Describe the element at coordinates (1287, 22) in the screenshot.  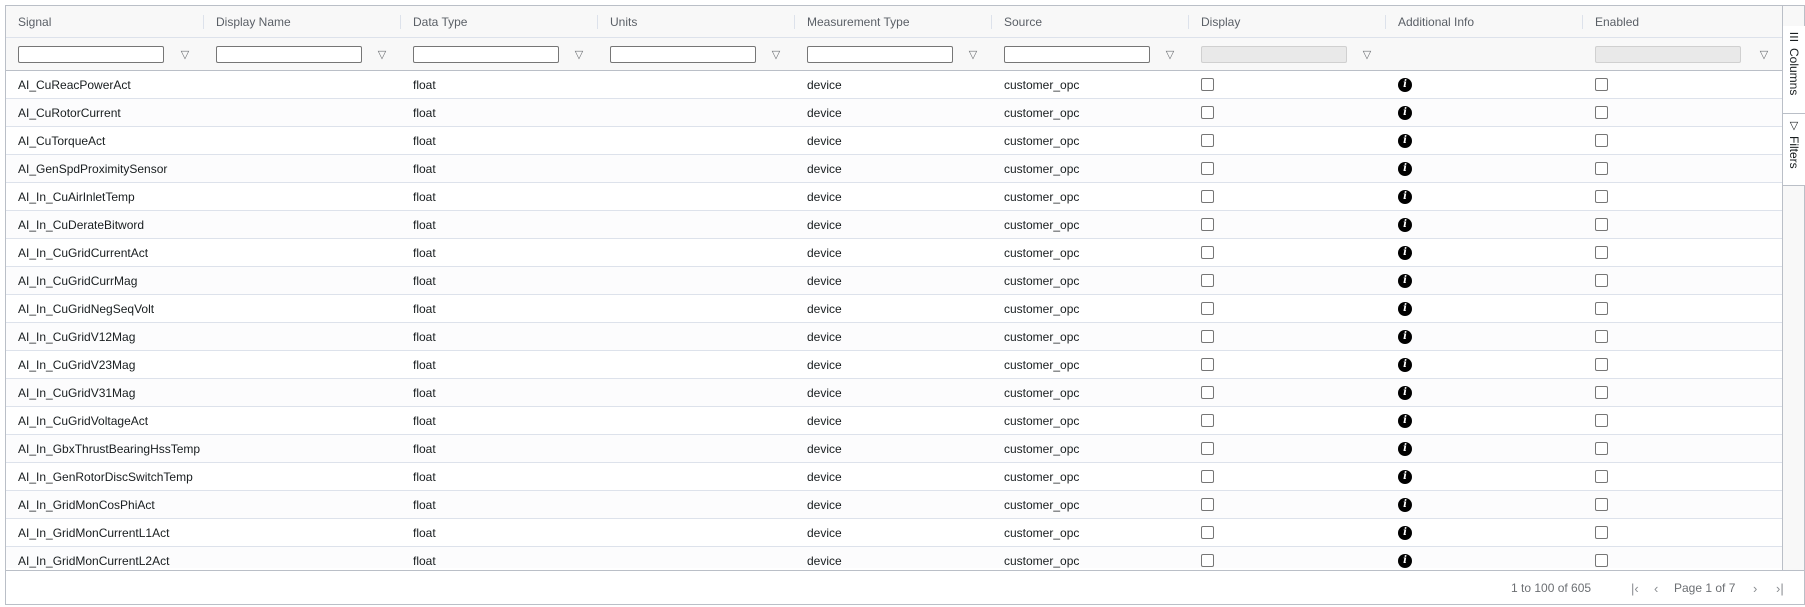
I see `column-header-display: Display` at that location.